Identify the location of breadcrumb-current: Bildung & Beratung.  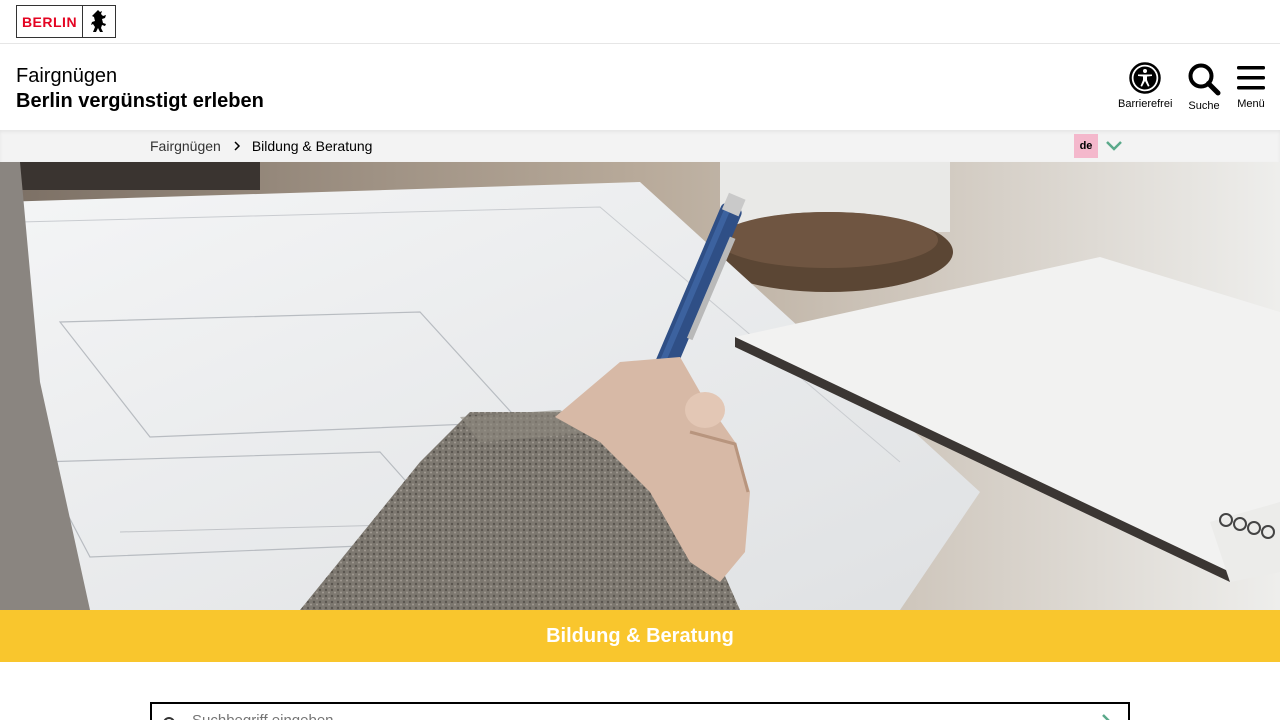
(312, 146).